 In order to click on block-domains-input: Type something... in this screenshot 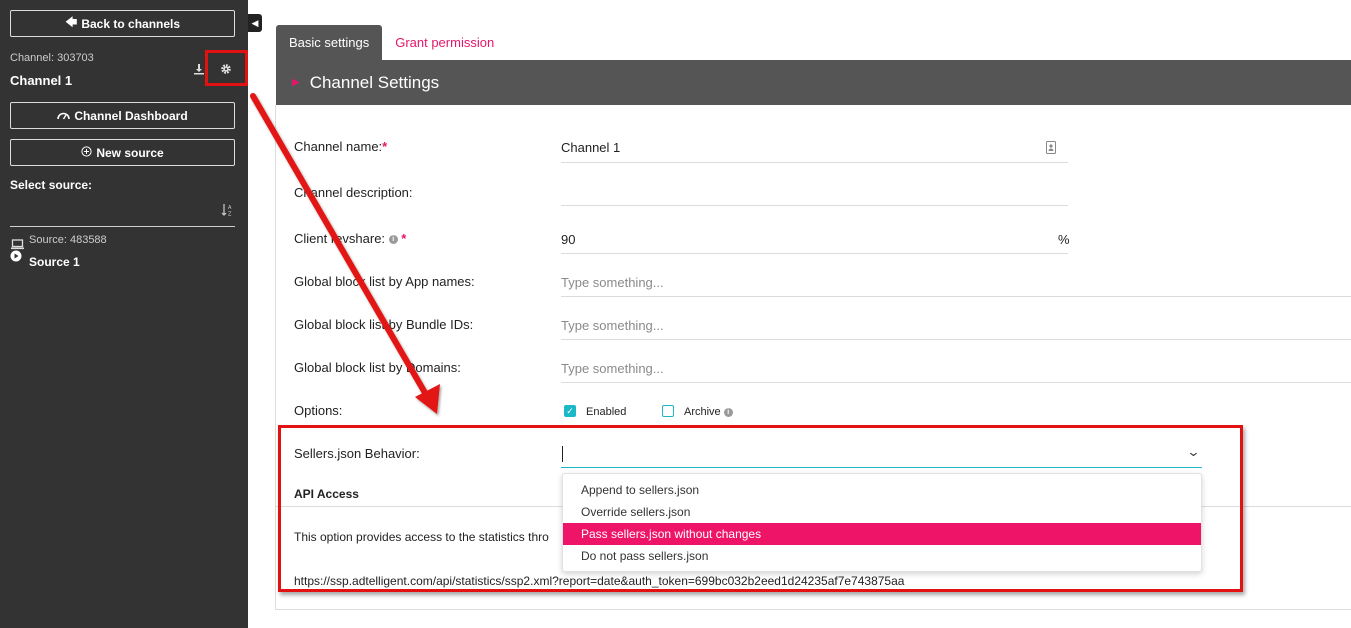, I will do `click(612, 368)`.